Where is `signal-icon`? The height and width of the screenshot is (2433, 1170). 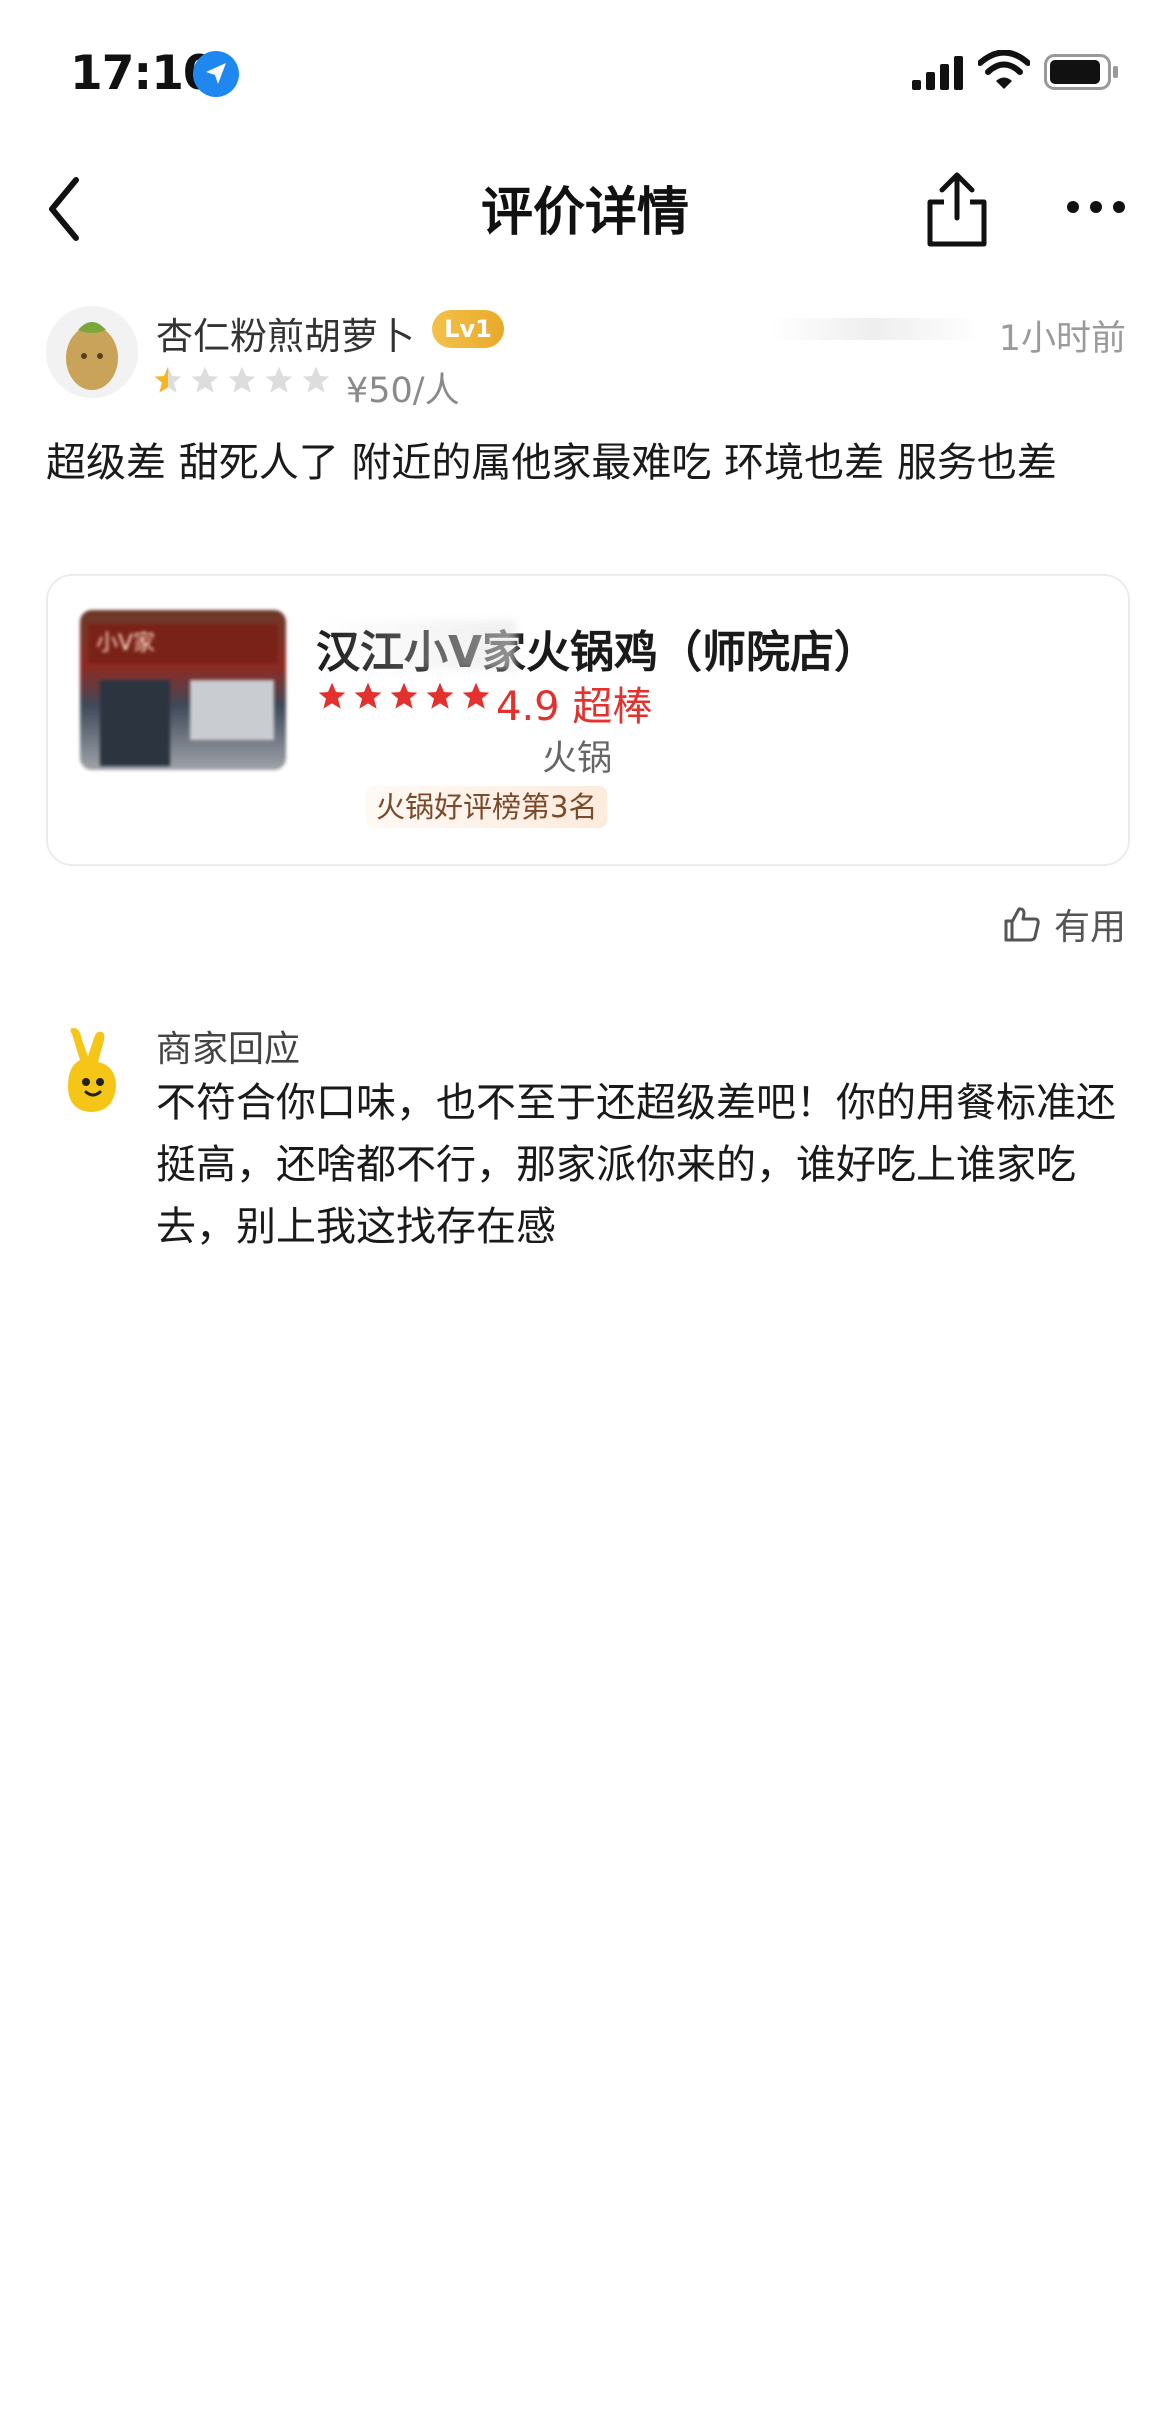 signal-icon is located at coordinates (937, 73).